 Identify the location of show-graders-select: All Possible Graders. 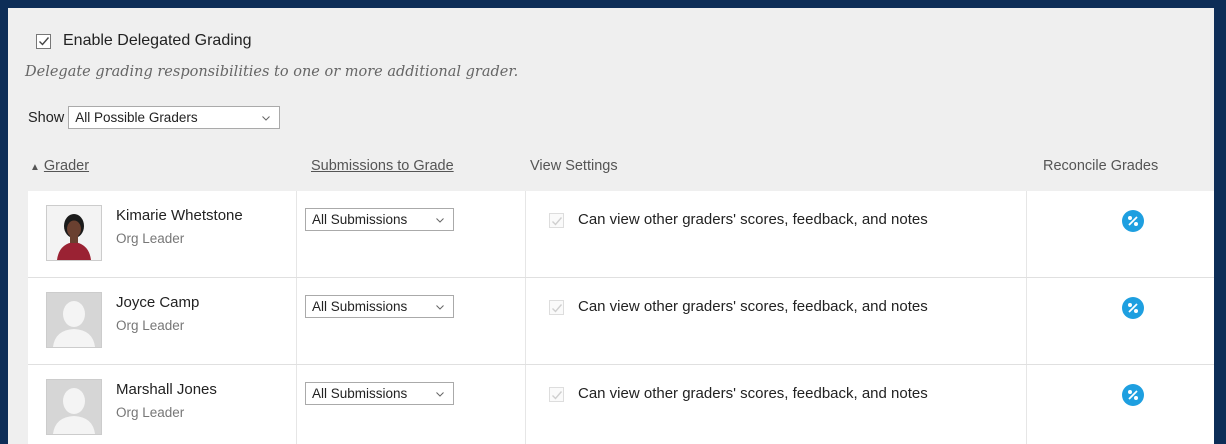
(174, 117).